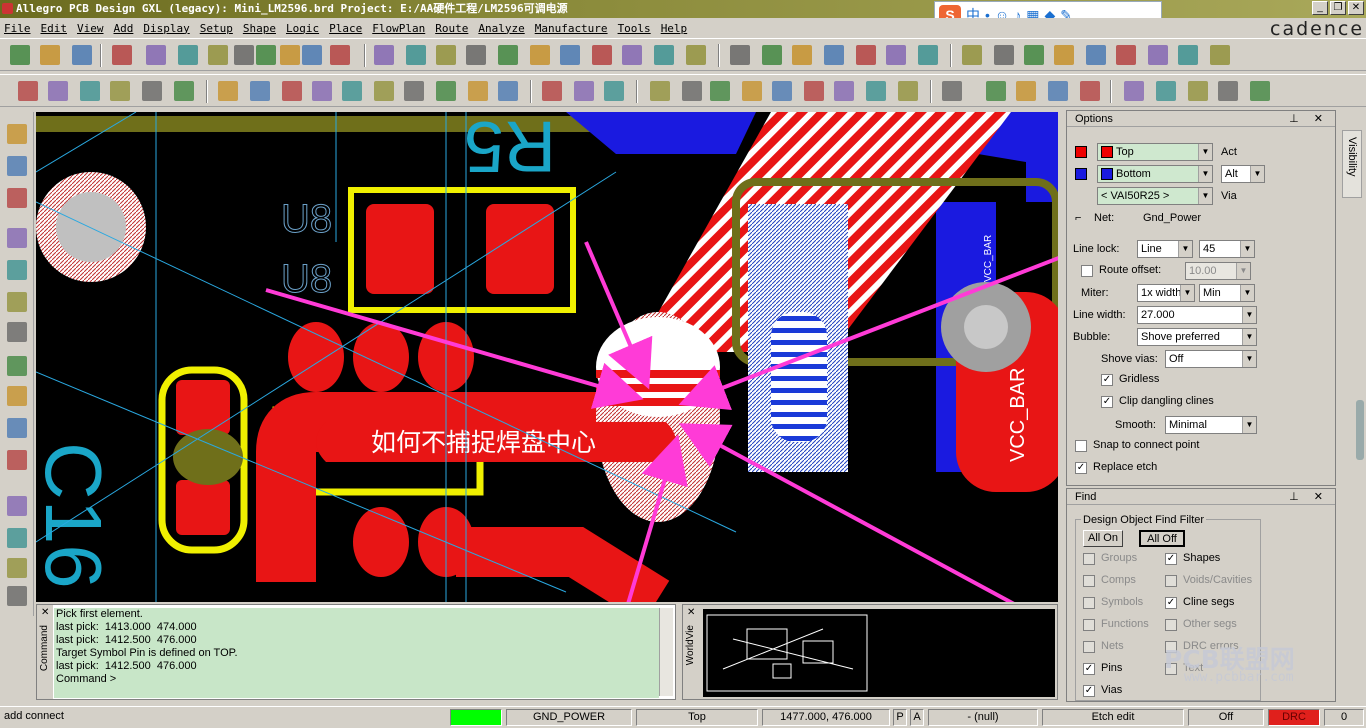 The width and height of the screenshot is (1366, 728). I want to click on contour-icon, so click(17, 460).